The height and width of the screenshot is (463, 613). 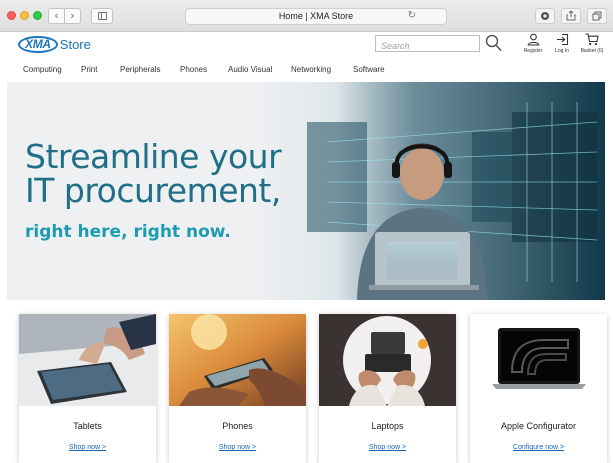 I want to click on phones-image, so click(x=237, y=360).